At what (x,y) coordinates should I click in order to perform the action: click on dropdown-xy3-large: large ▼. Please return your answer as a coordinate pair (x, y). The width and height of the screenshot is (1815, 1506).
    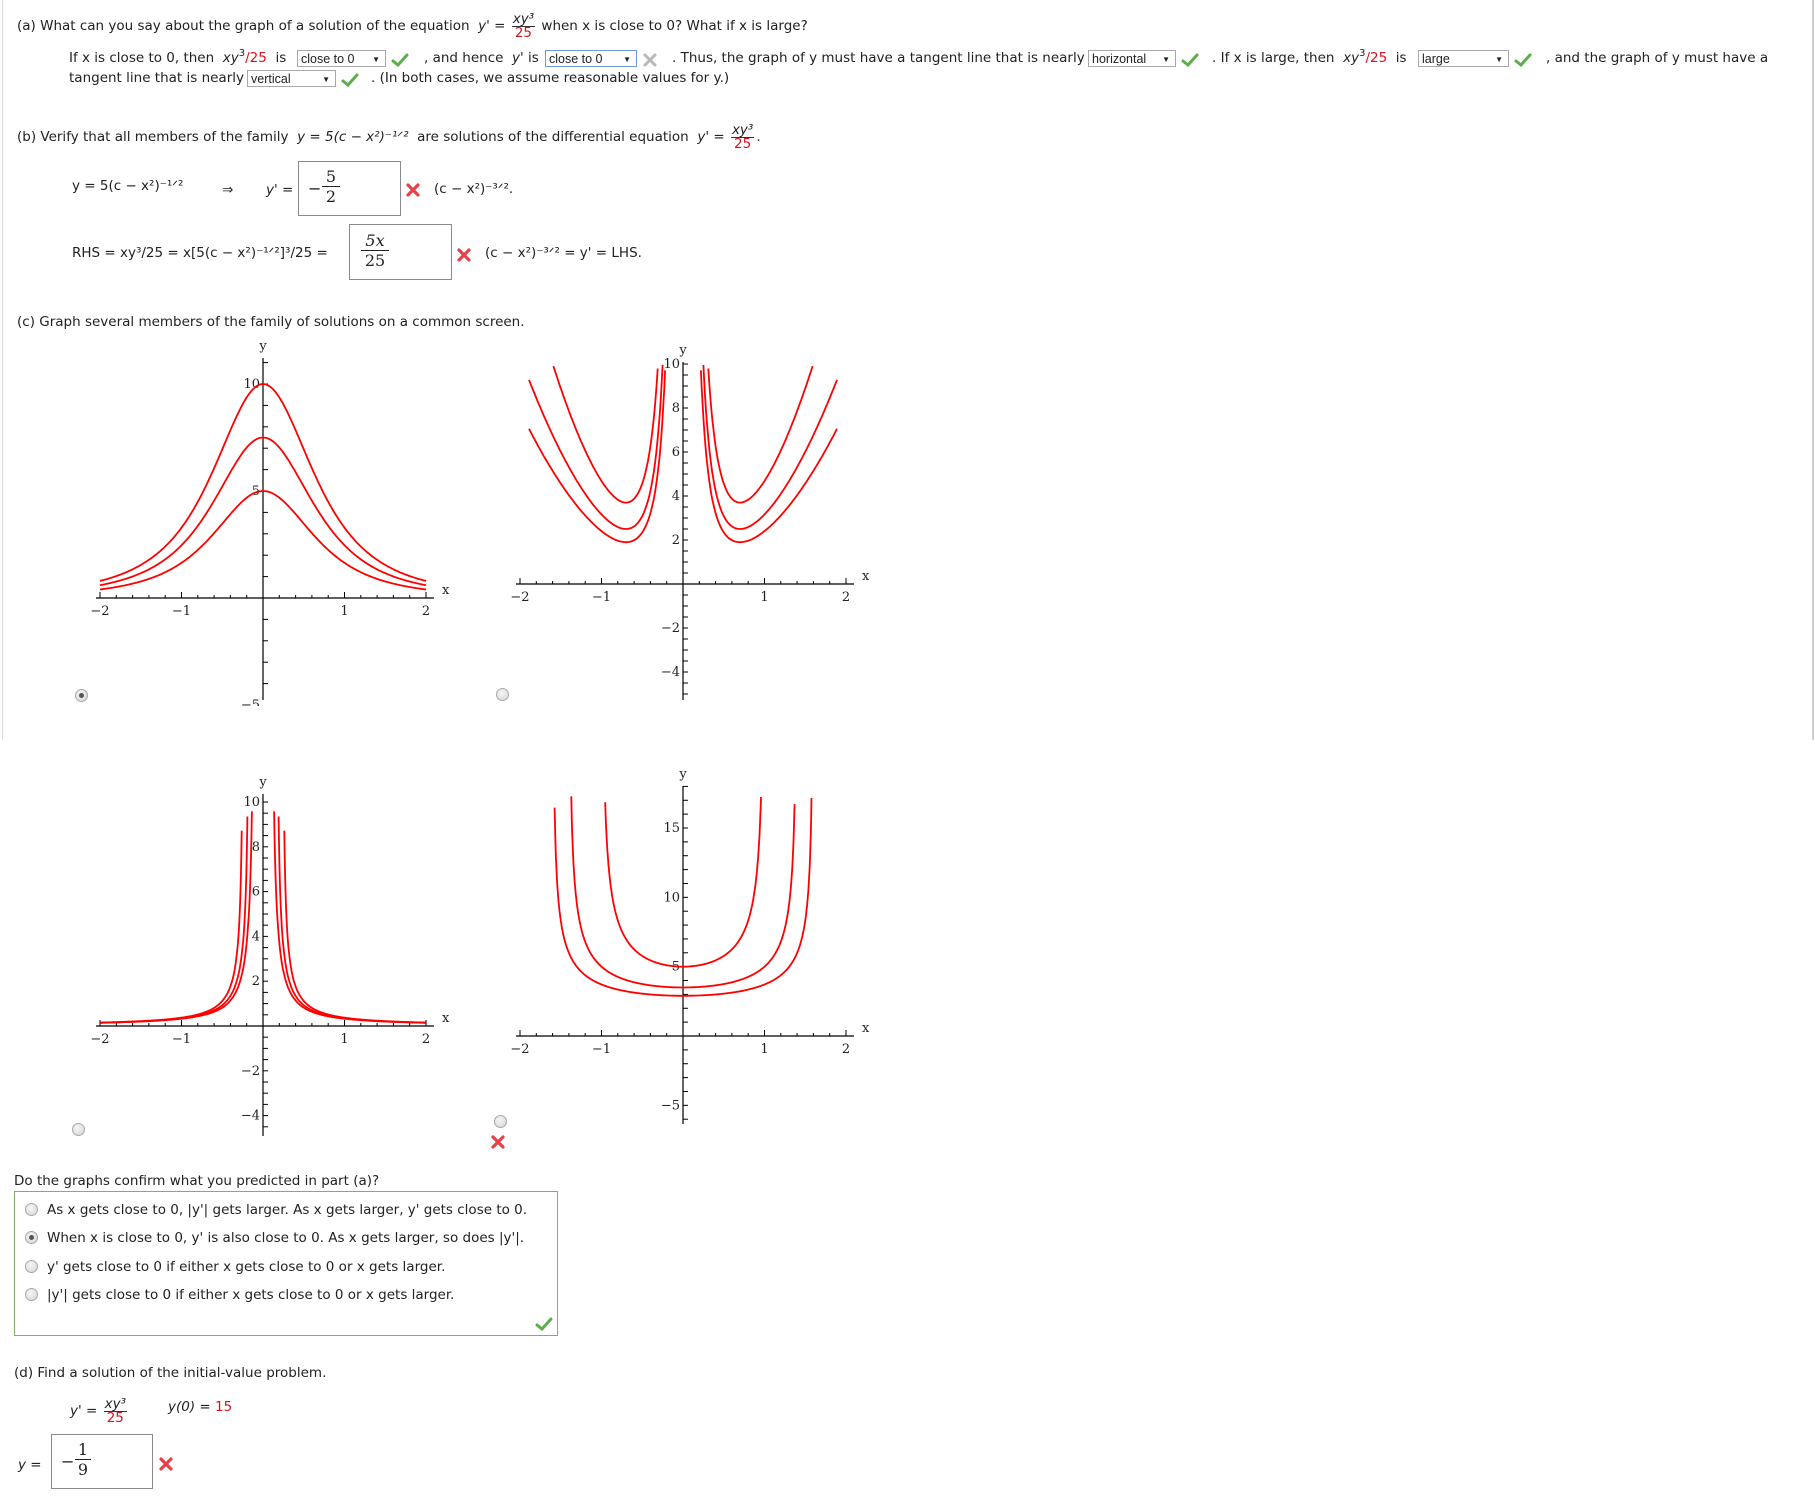
    Looking at the image, I should click on (1463, 58).